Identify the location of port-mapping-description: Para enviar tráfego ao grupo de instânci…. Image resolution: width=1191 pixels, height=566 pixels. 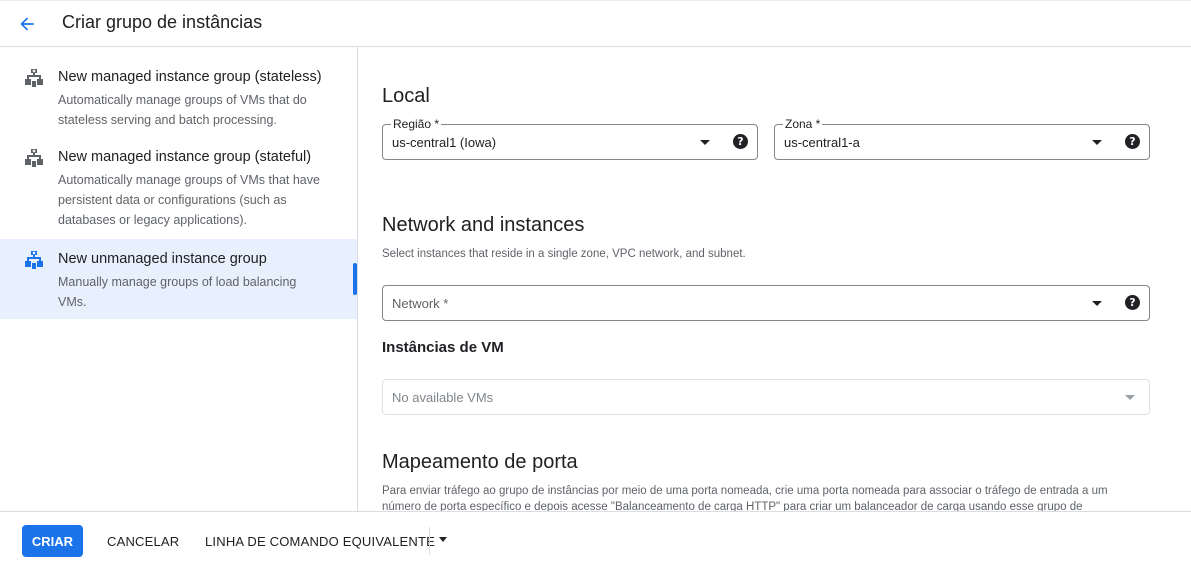
(745, 498).